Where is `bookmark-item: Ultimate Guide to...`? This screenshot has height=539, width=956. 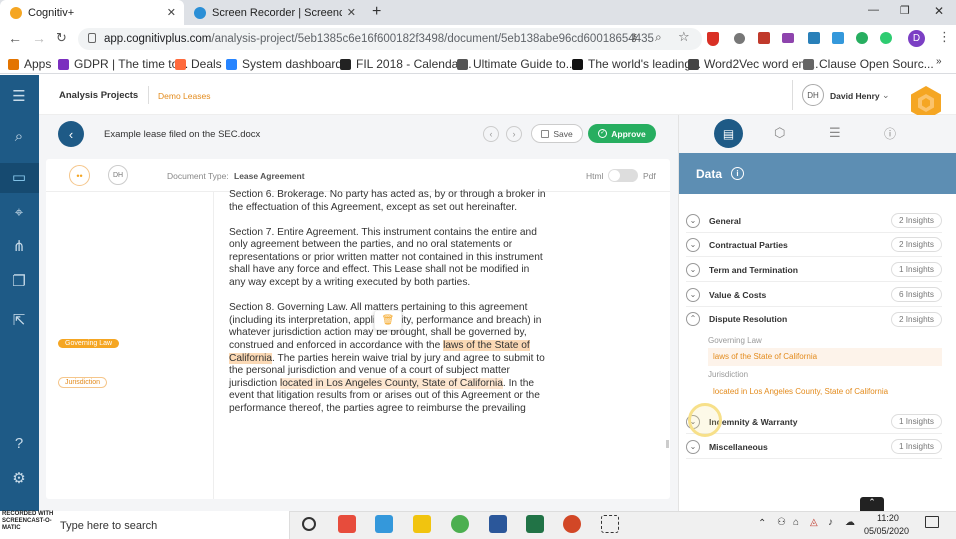 bookmark-item: Ultimate Guide to... is located at coordinates (516, 64).